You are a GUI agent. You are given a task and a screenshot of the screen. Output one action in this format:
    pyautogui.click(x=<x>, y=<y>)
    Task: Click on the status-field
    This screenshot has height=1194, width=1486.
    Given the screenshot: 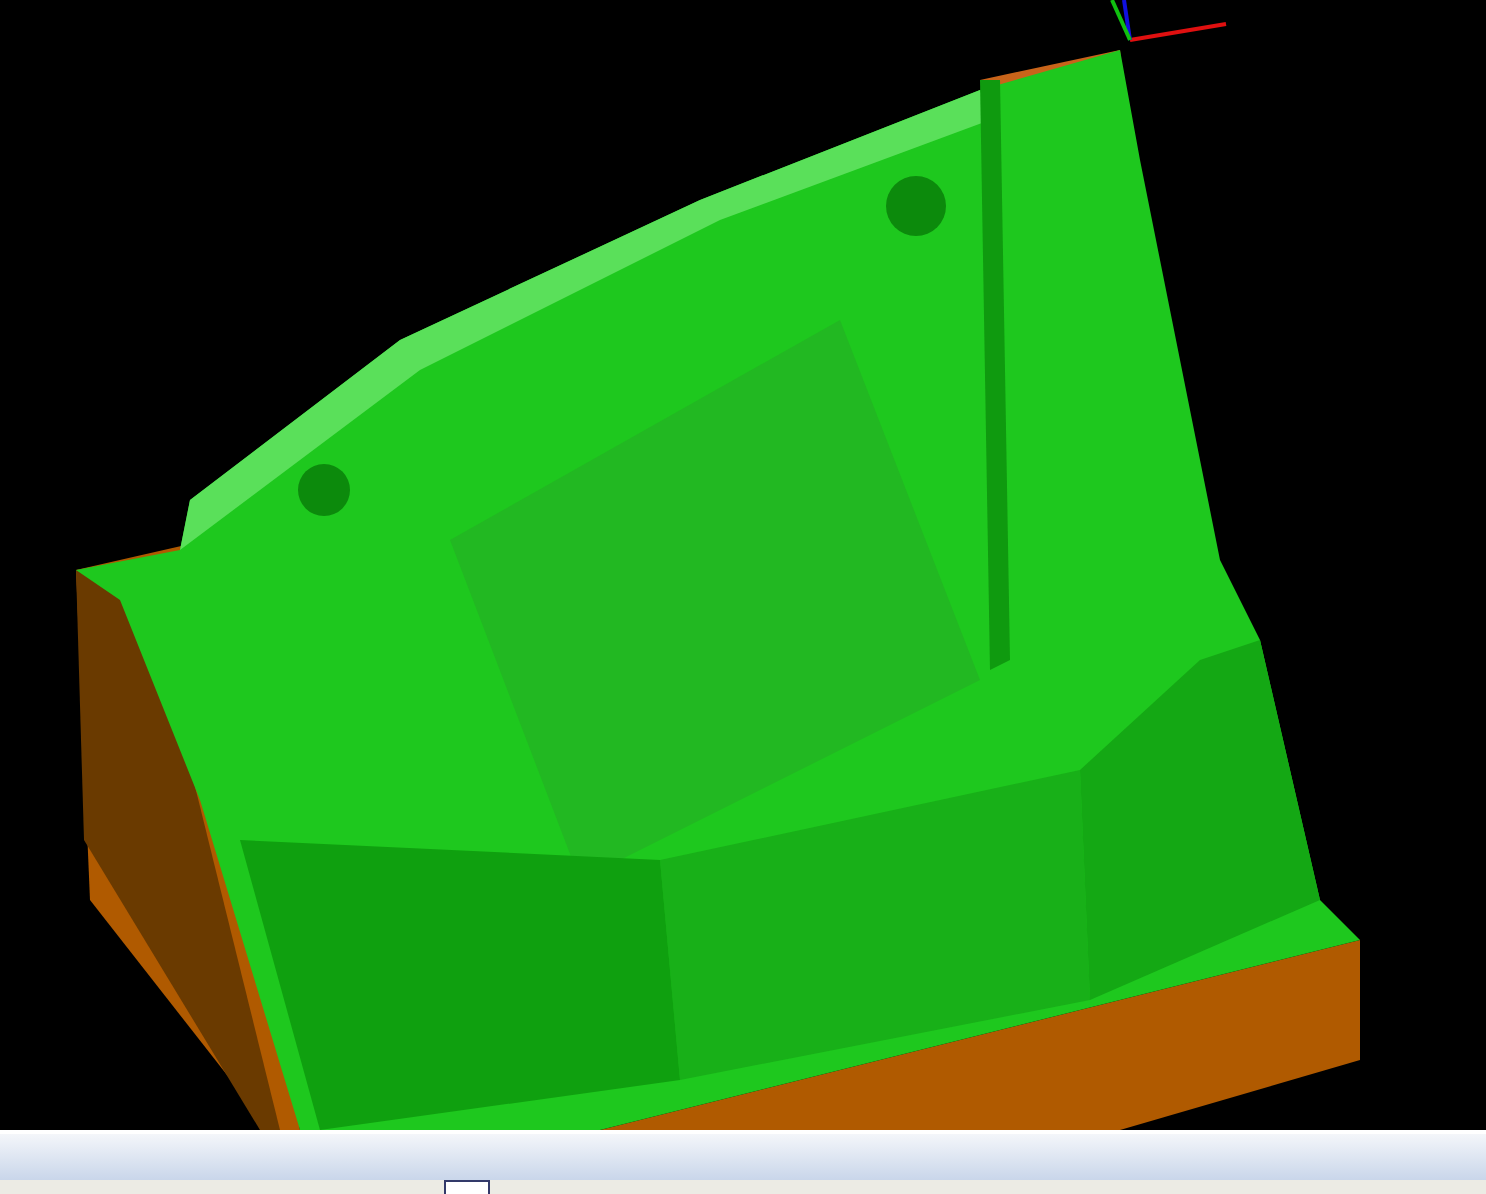 What is the action you would take?
    pyautogui.click(x=467, y=1187)
    